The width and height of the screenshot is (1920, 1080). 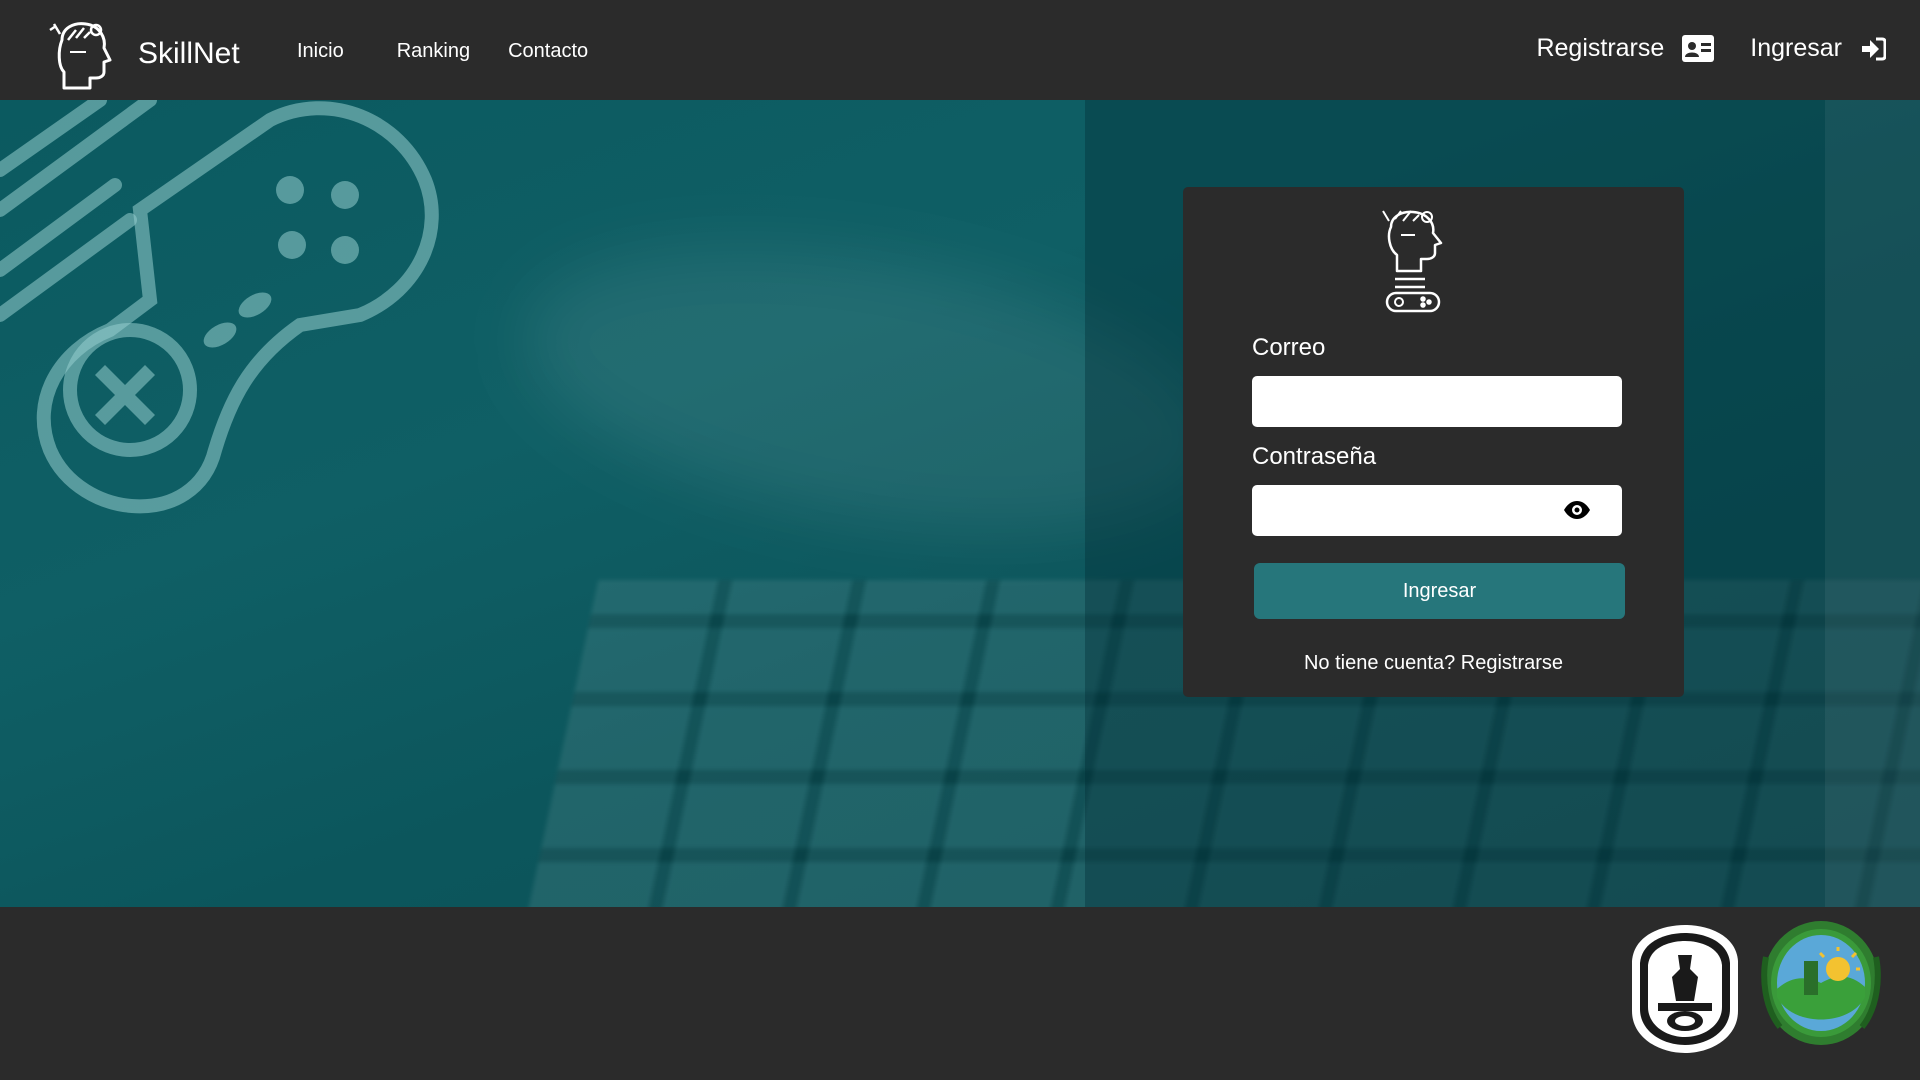 I want to click on nav-actions: Registrarse Ingresar, so click(x=1711, y=48).